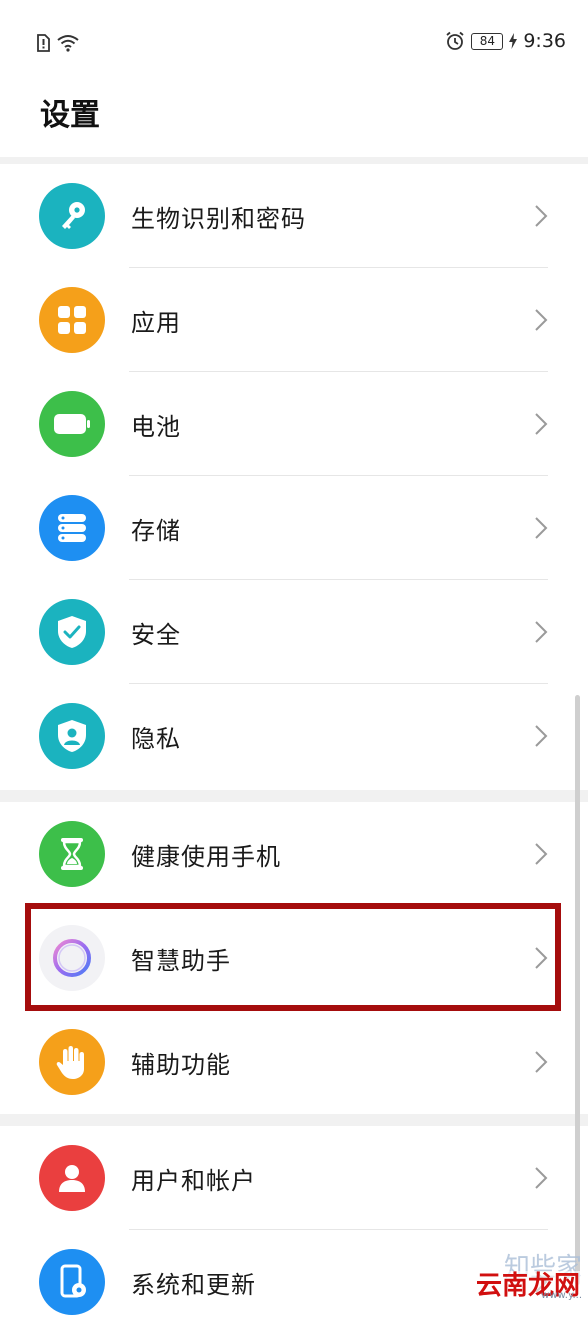 This screenshot has height=1334, width=588. I want to click on phone-gear-icon, so click(72, 1282).